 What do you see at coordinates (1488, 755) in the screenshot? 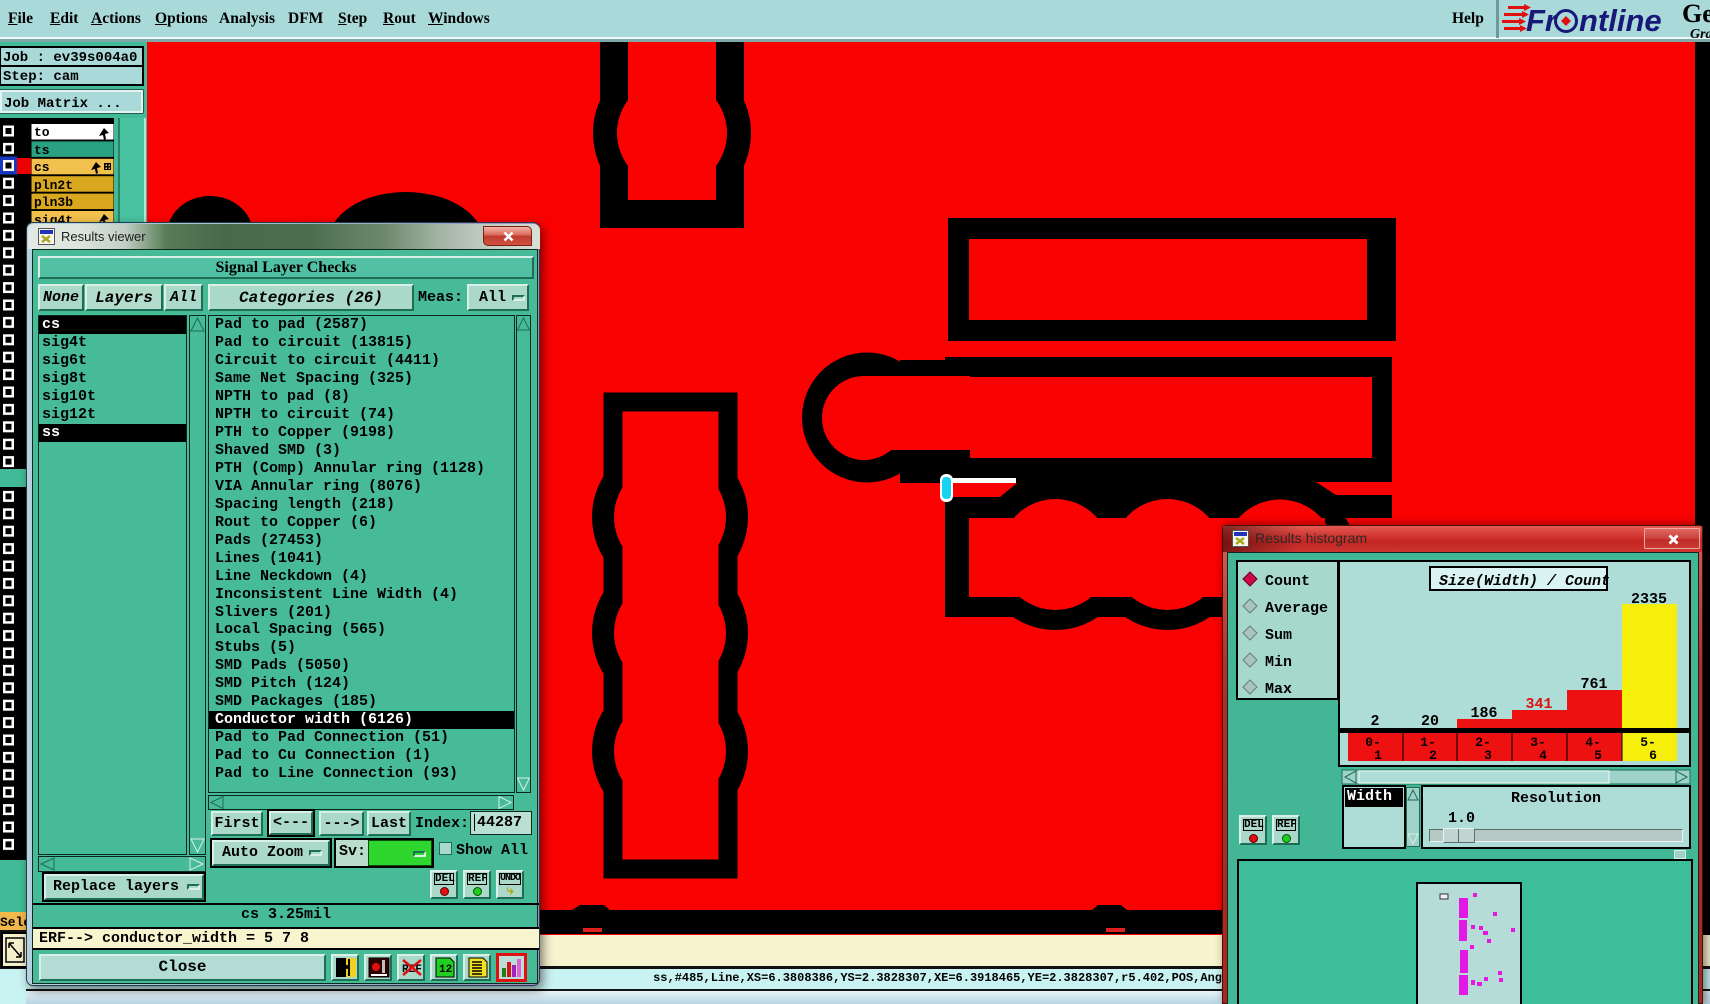
I see `svg-text: 3` at bounding box center [1488, 755].